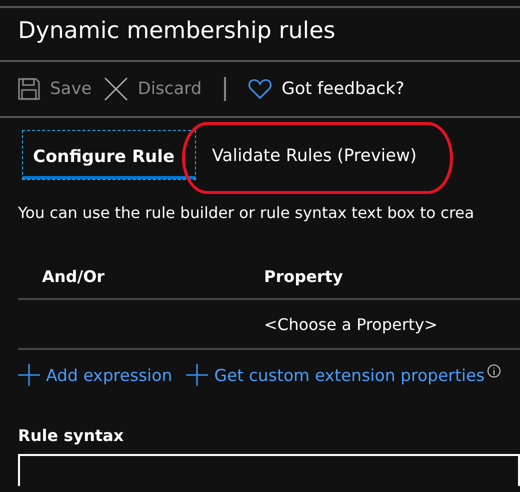 The image size is (520, 492). I want to click on link-button: Add expression, so click(95, 375).